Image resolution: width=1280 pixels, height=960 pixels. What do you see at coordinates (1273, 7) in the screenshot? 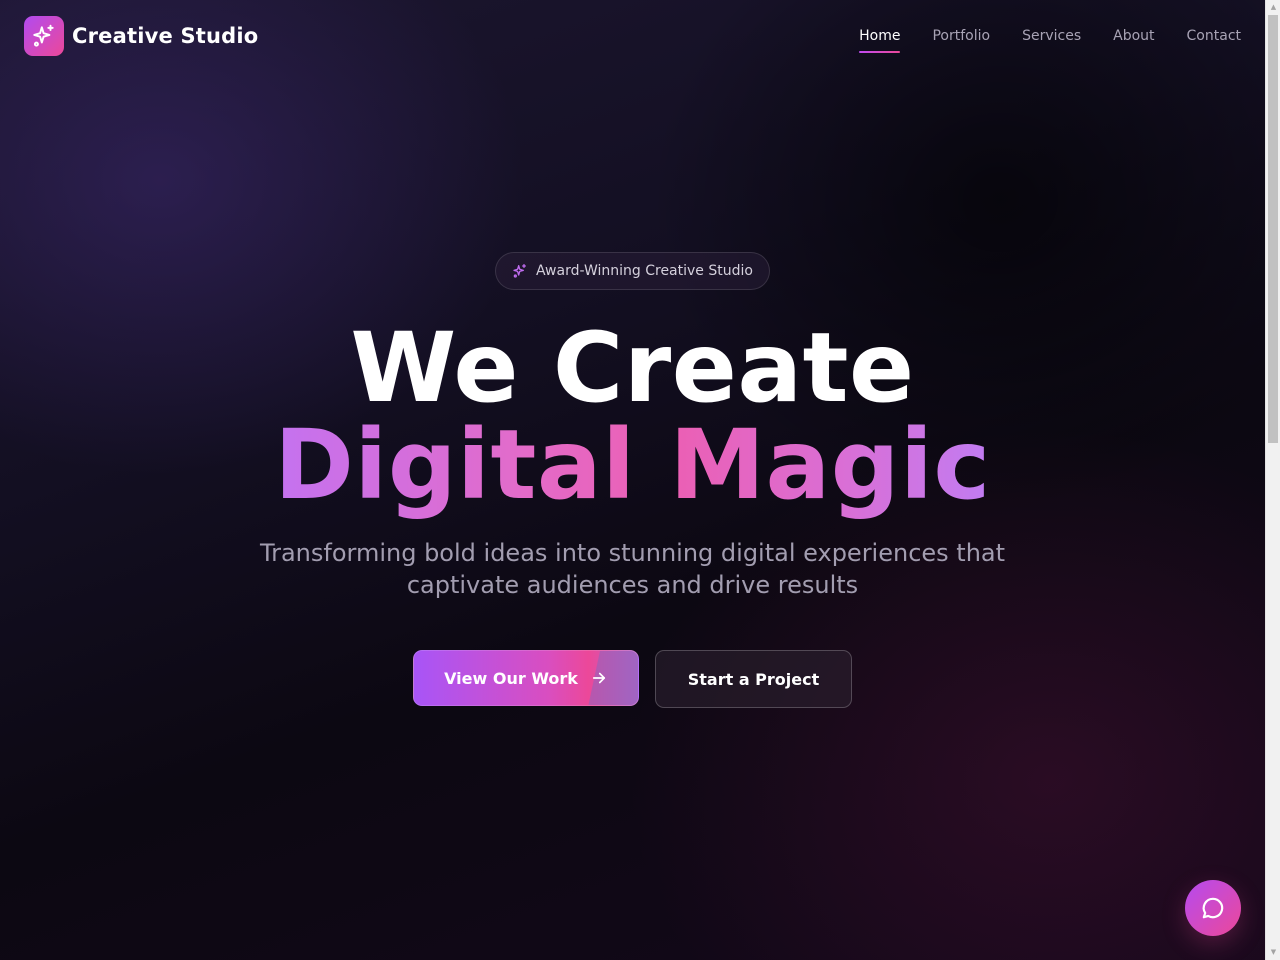
I see `scroll-up-arrow-icon: ▲` at bounding box center [1273, 7].